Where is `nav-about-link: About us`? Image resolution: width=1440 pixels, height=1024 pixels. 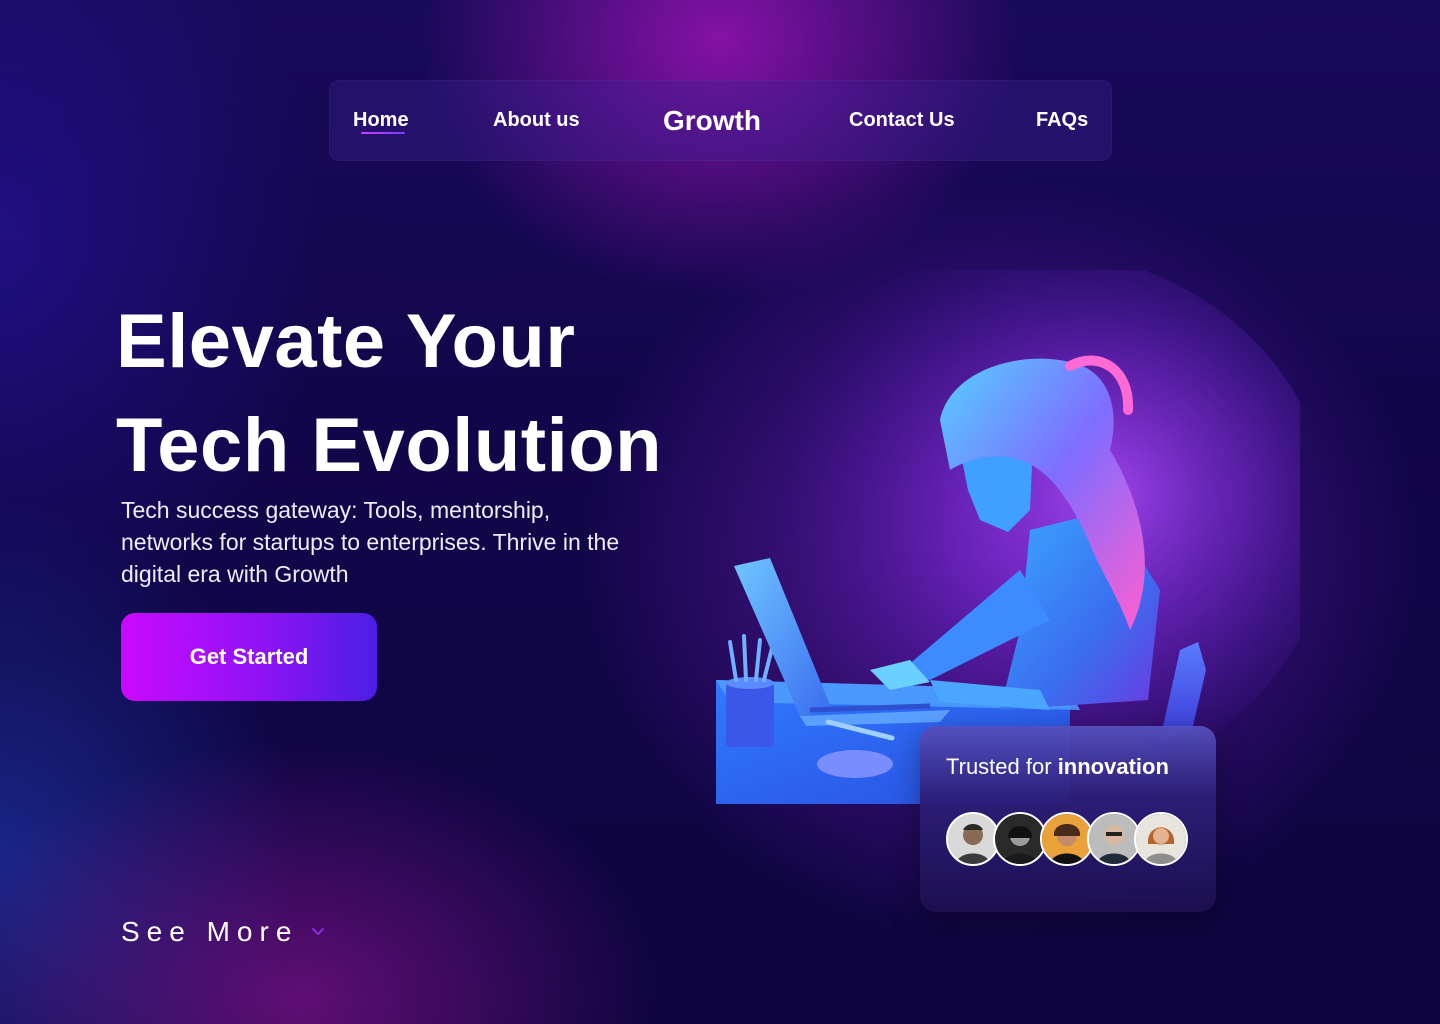
nav-about-link: About us is located at coordinates (536, 120).